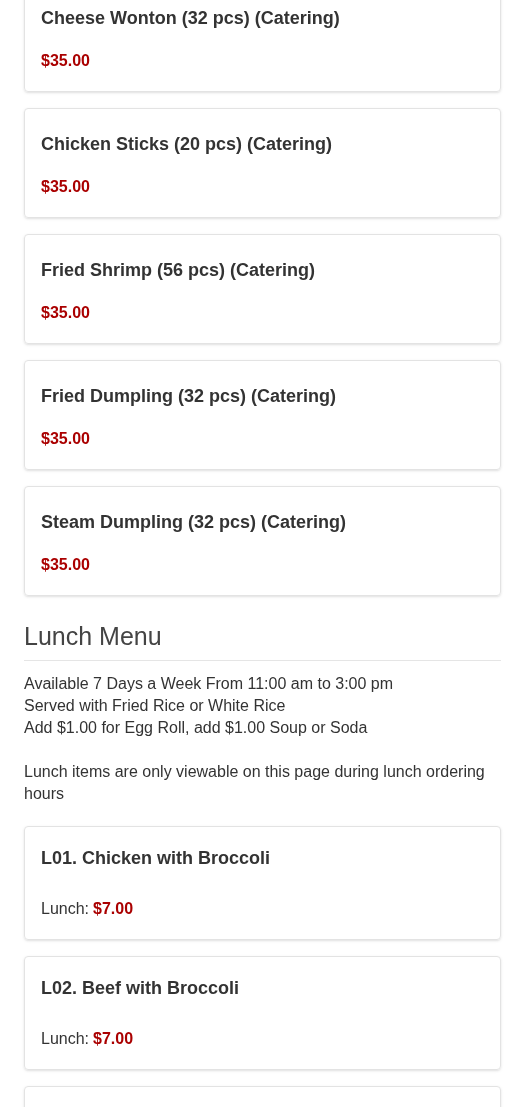 The width and height of the screenshot is (525, 1107). What do you see at coordinates (191, 18) in the screenshot?
I see `item-name: Cheese Wonton (32 pcs) (Catering)` at bounding box center [191, 18].